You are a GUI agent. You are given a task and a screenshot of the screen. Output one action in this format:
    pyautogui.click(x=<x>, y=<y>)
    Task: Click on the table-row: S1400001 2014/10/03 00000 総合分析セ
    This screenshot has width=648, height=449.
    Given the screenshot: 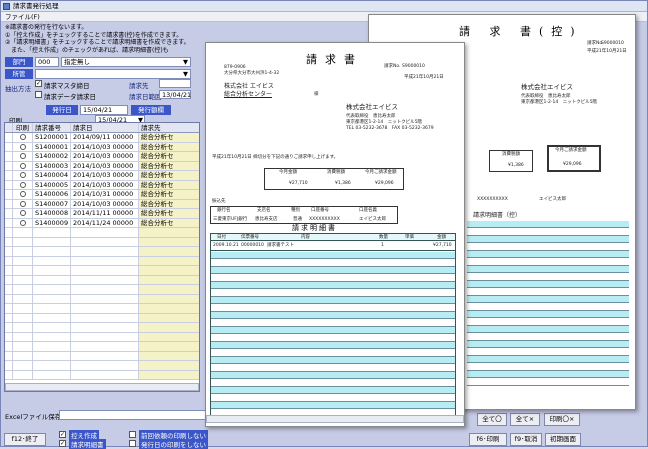 What is the action you would take?
    pyautogui.click(x=102, y=147)
    